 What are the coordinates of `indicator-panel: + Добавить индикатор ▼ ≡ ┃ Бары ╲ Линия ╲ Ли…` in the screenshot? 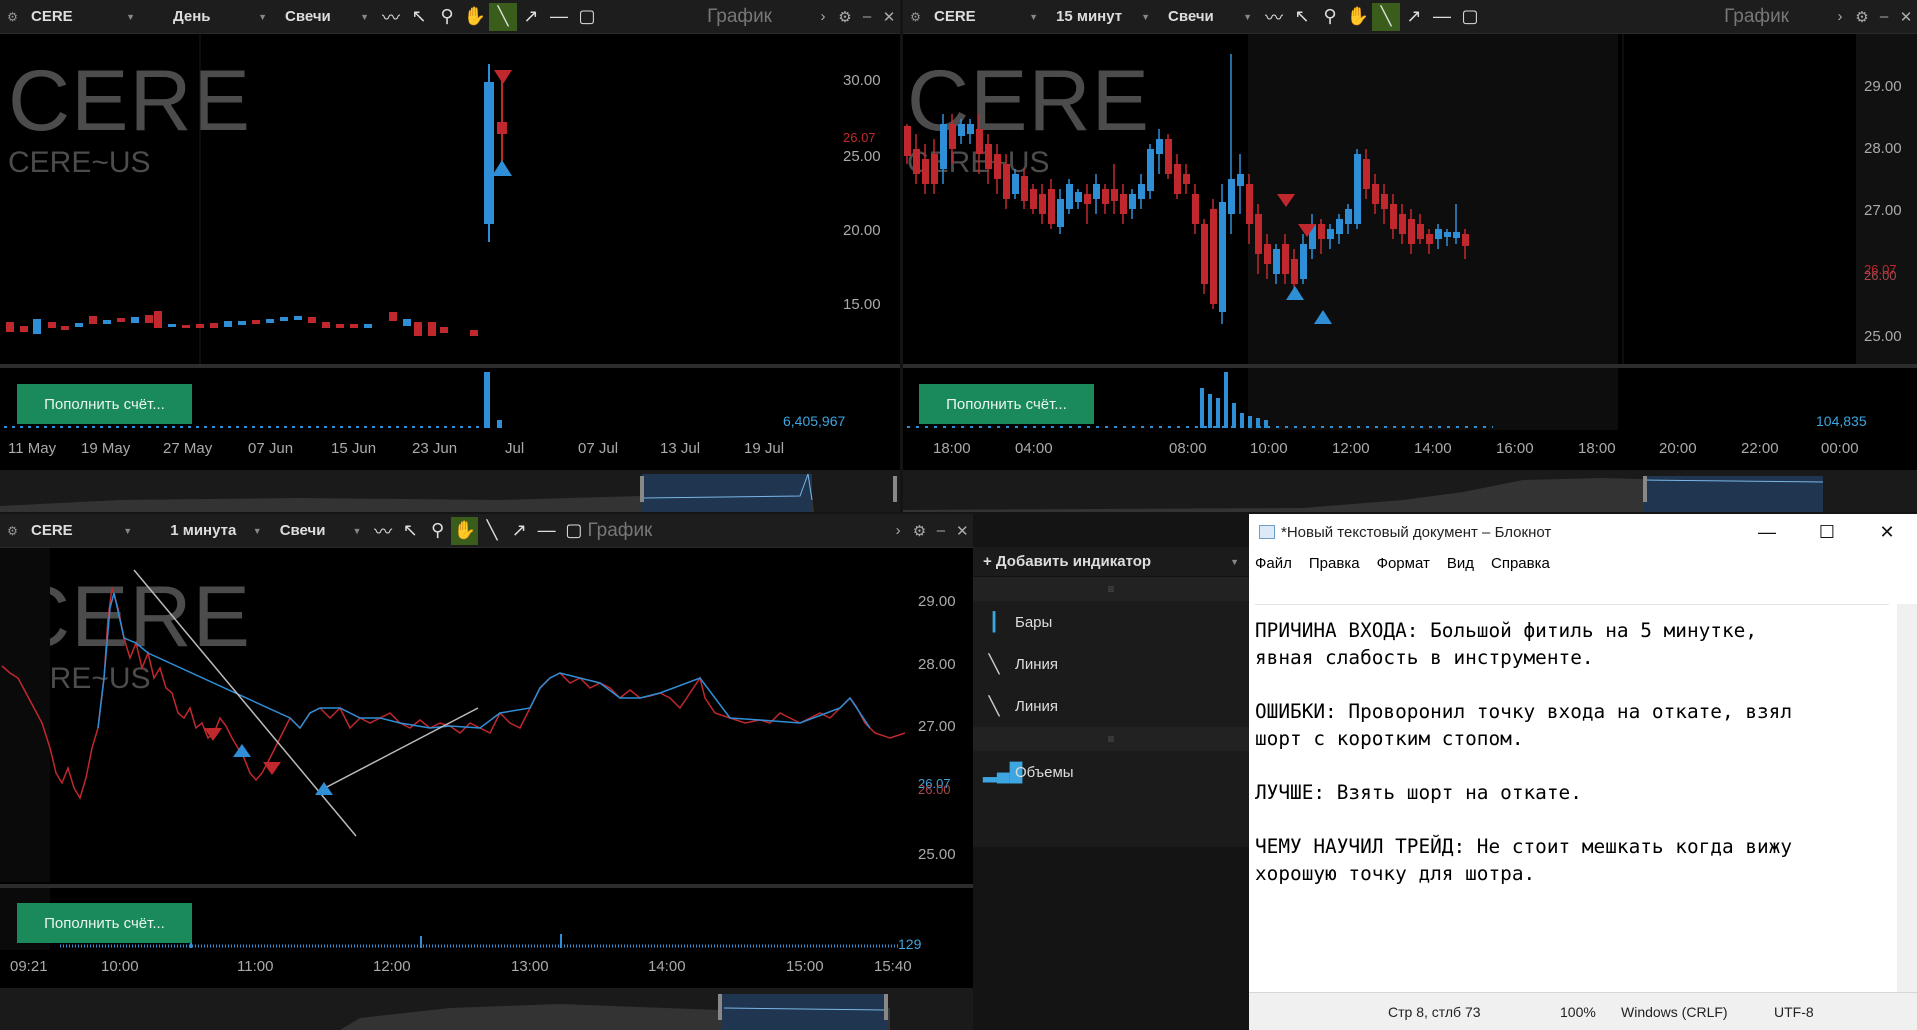 It's located at (1111, 697).